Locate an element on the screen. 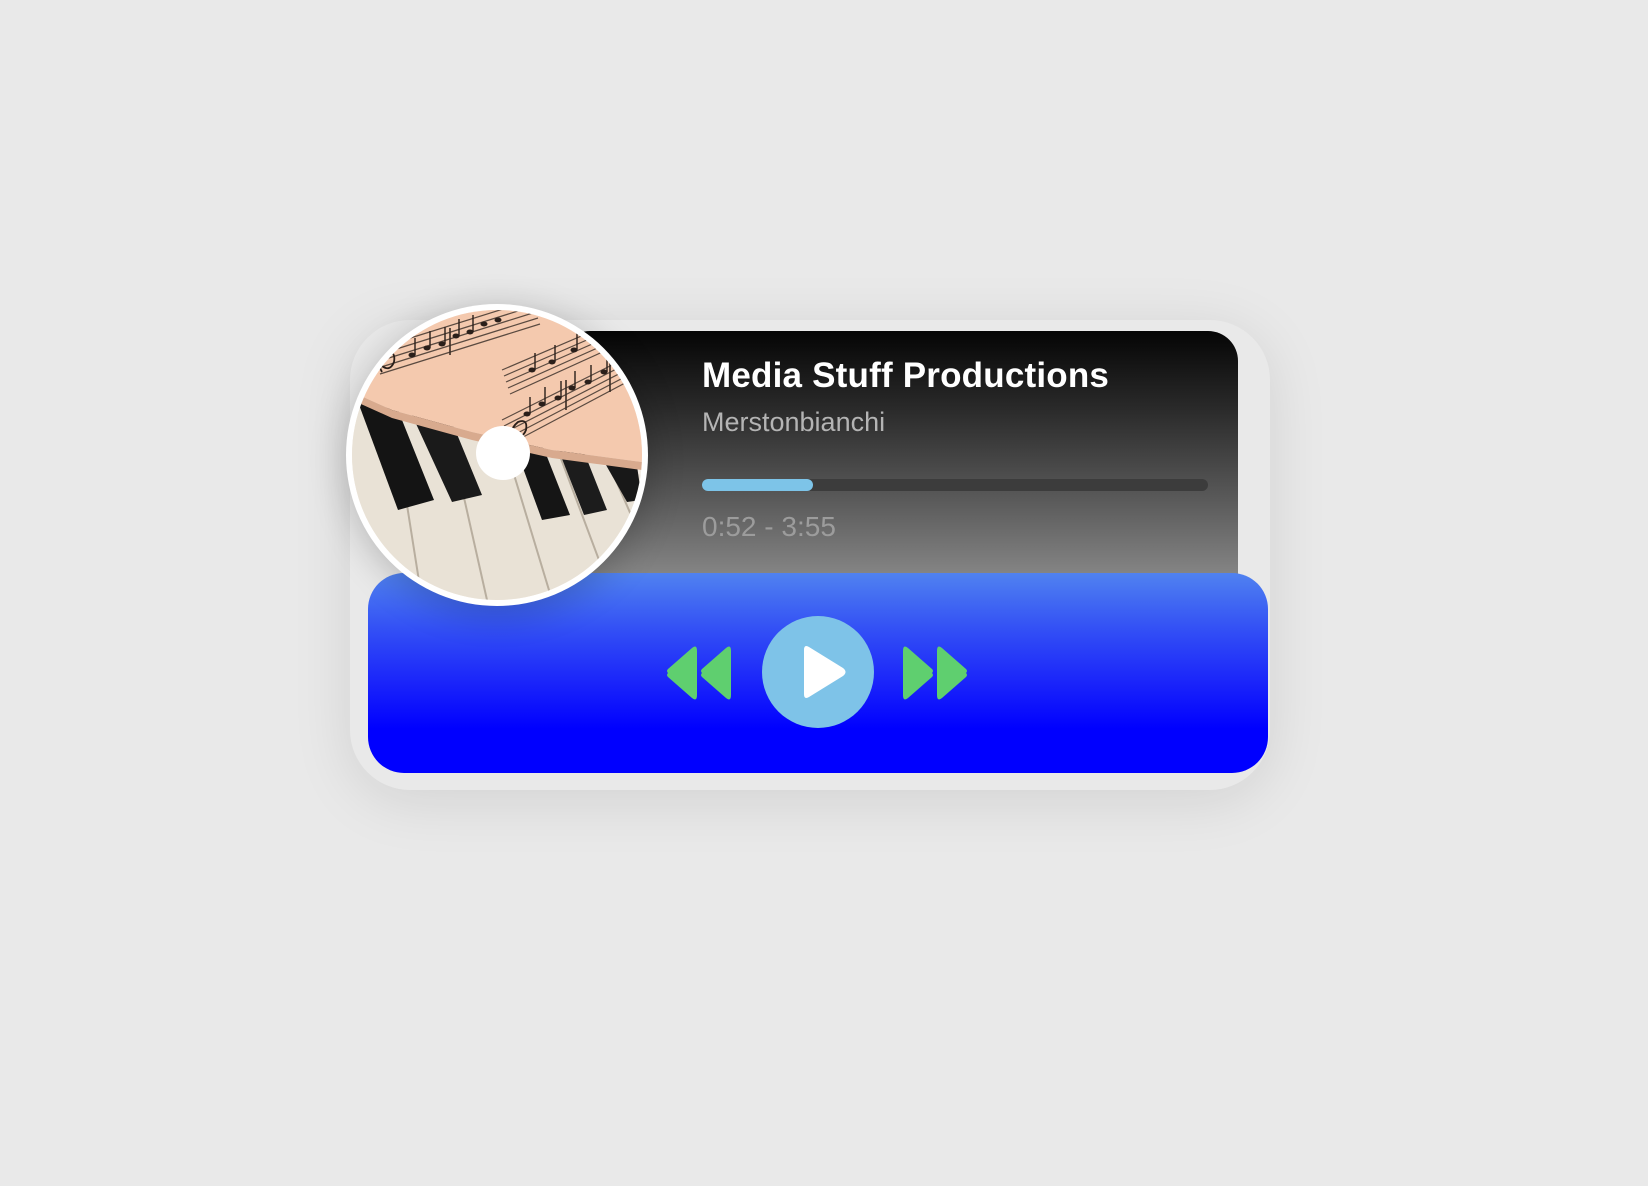  rewind-icon is located at coordinates (699, 673).